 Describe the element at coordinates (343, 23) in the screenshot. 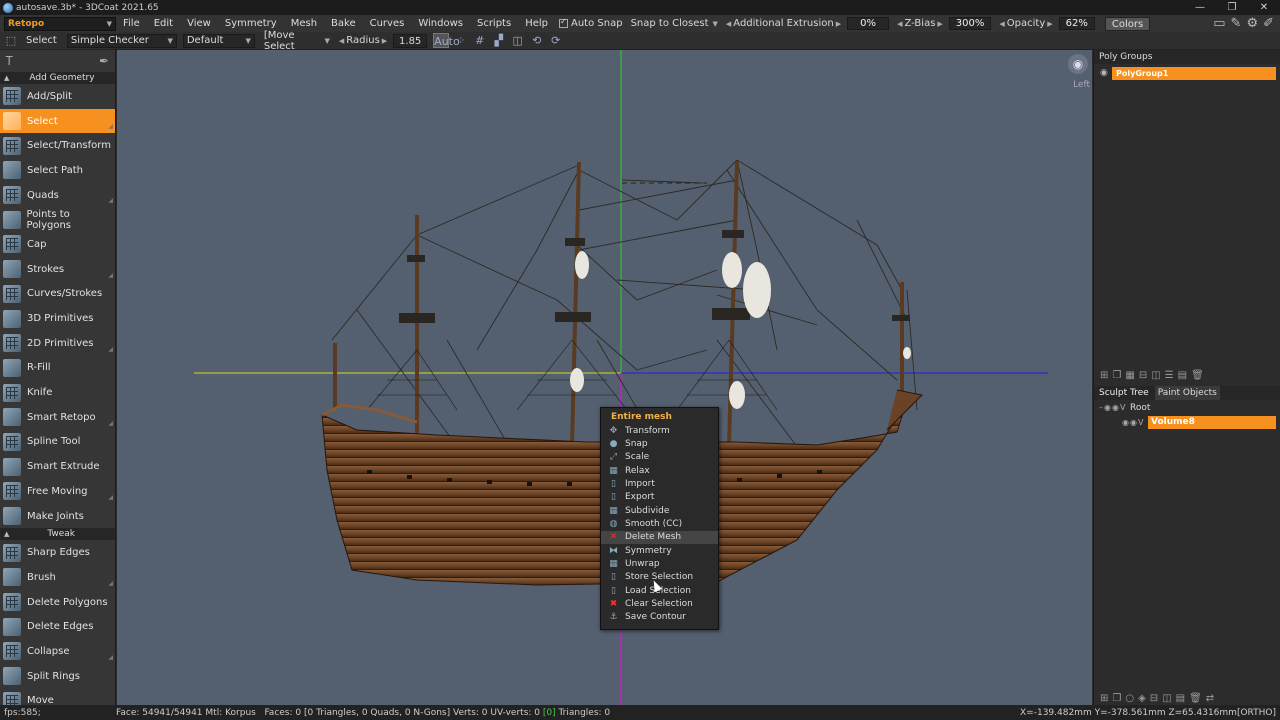

I see `menu-bake: Bake` at that location.